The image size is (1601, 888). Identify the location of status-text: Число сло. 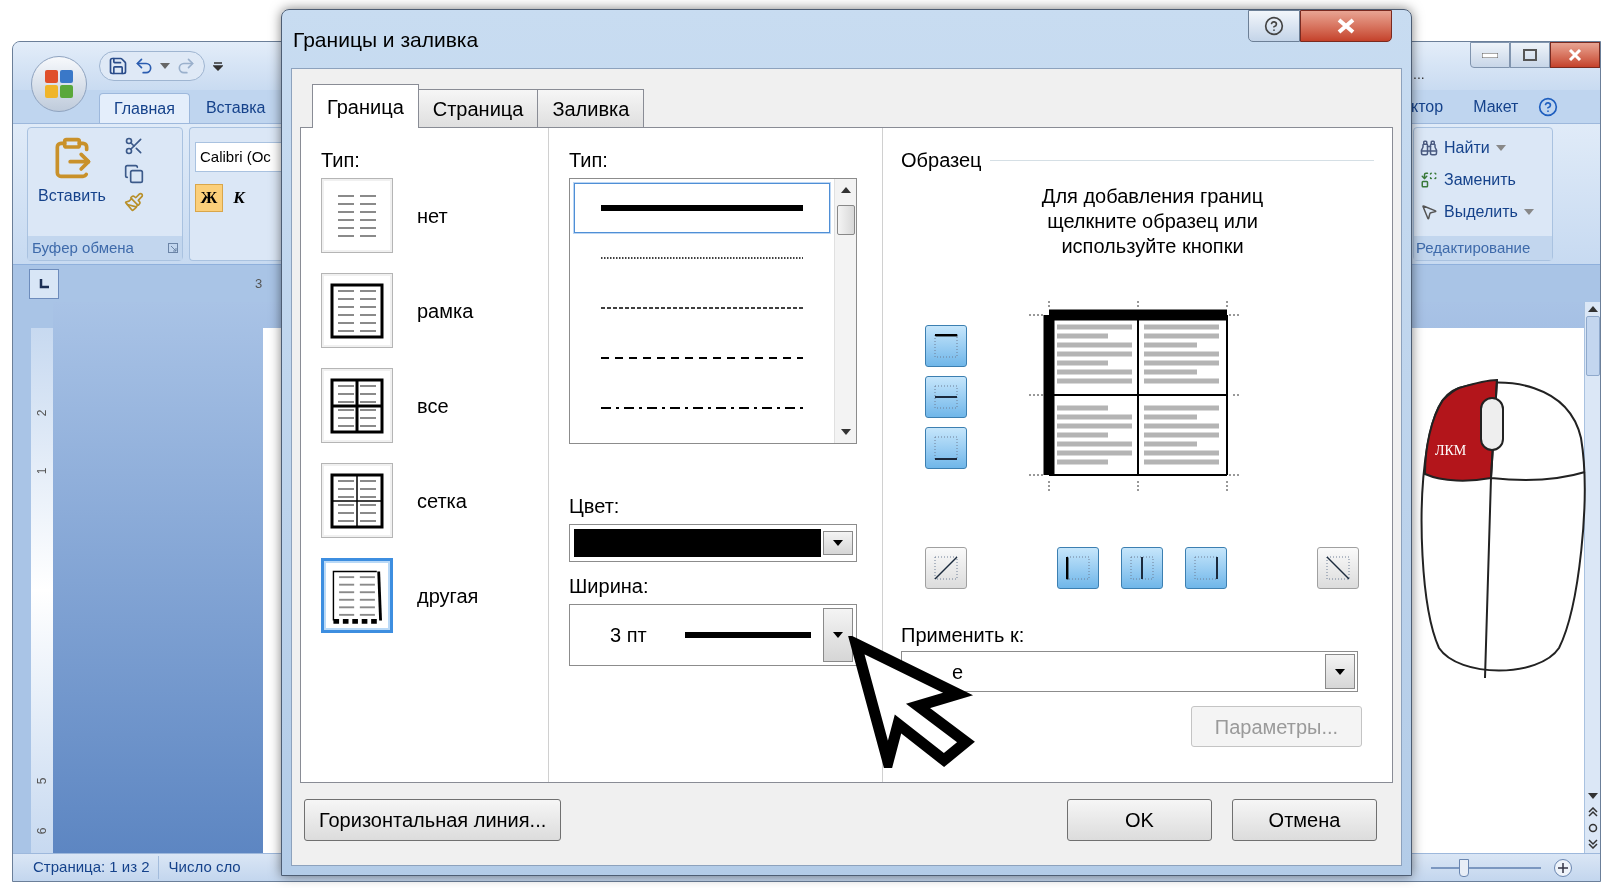
(205, 867).